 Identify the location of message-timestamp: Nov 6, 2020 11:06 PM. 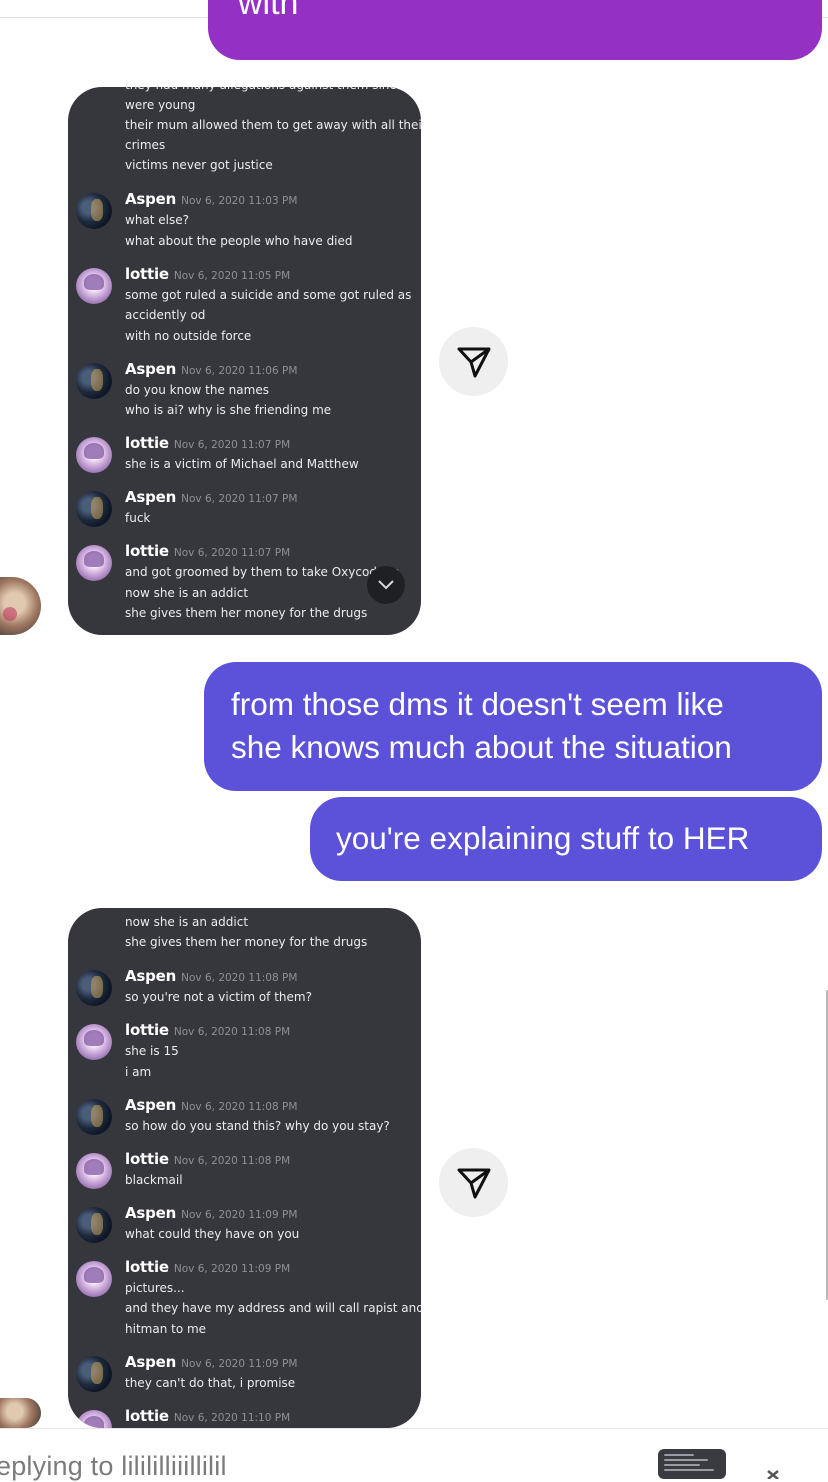
(239, 370).